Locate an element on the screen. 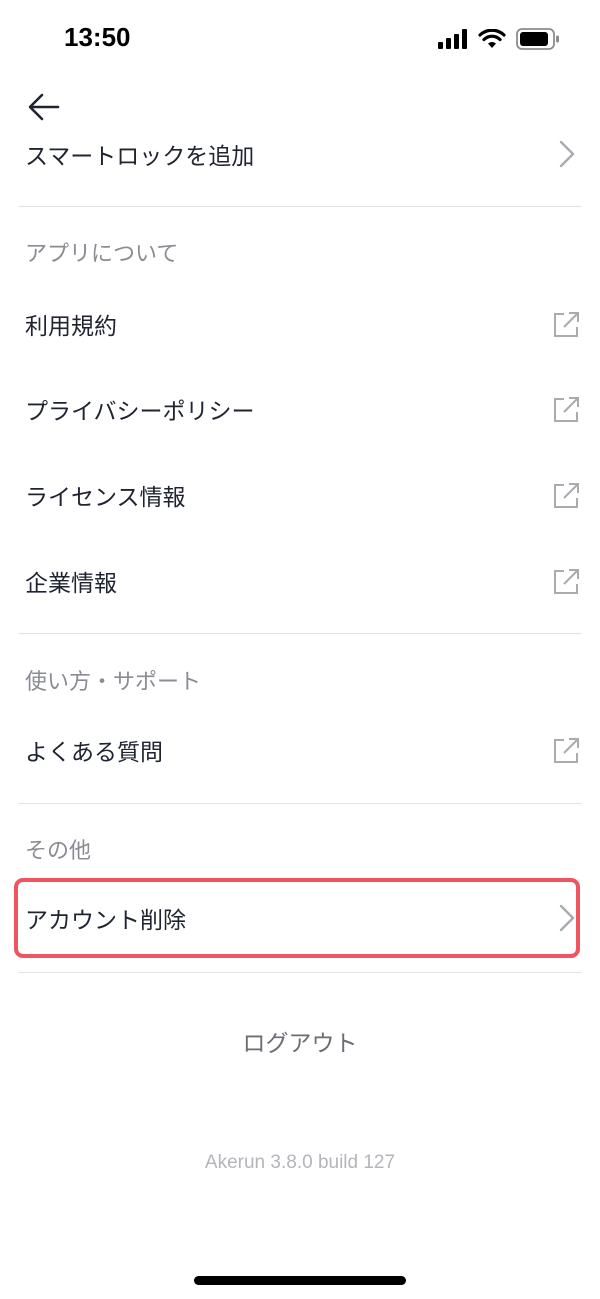 Image resolution: width=600 pixels, height=1299 pixels. arrow-left-icon is located at coordinates (44, 107).